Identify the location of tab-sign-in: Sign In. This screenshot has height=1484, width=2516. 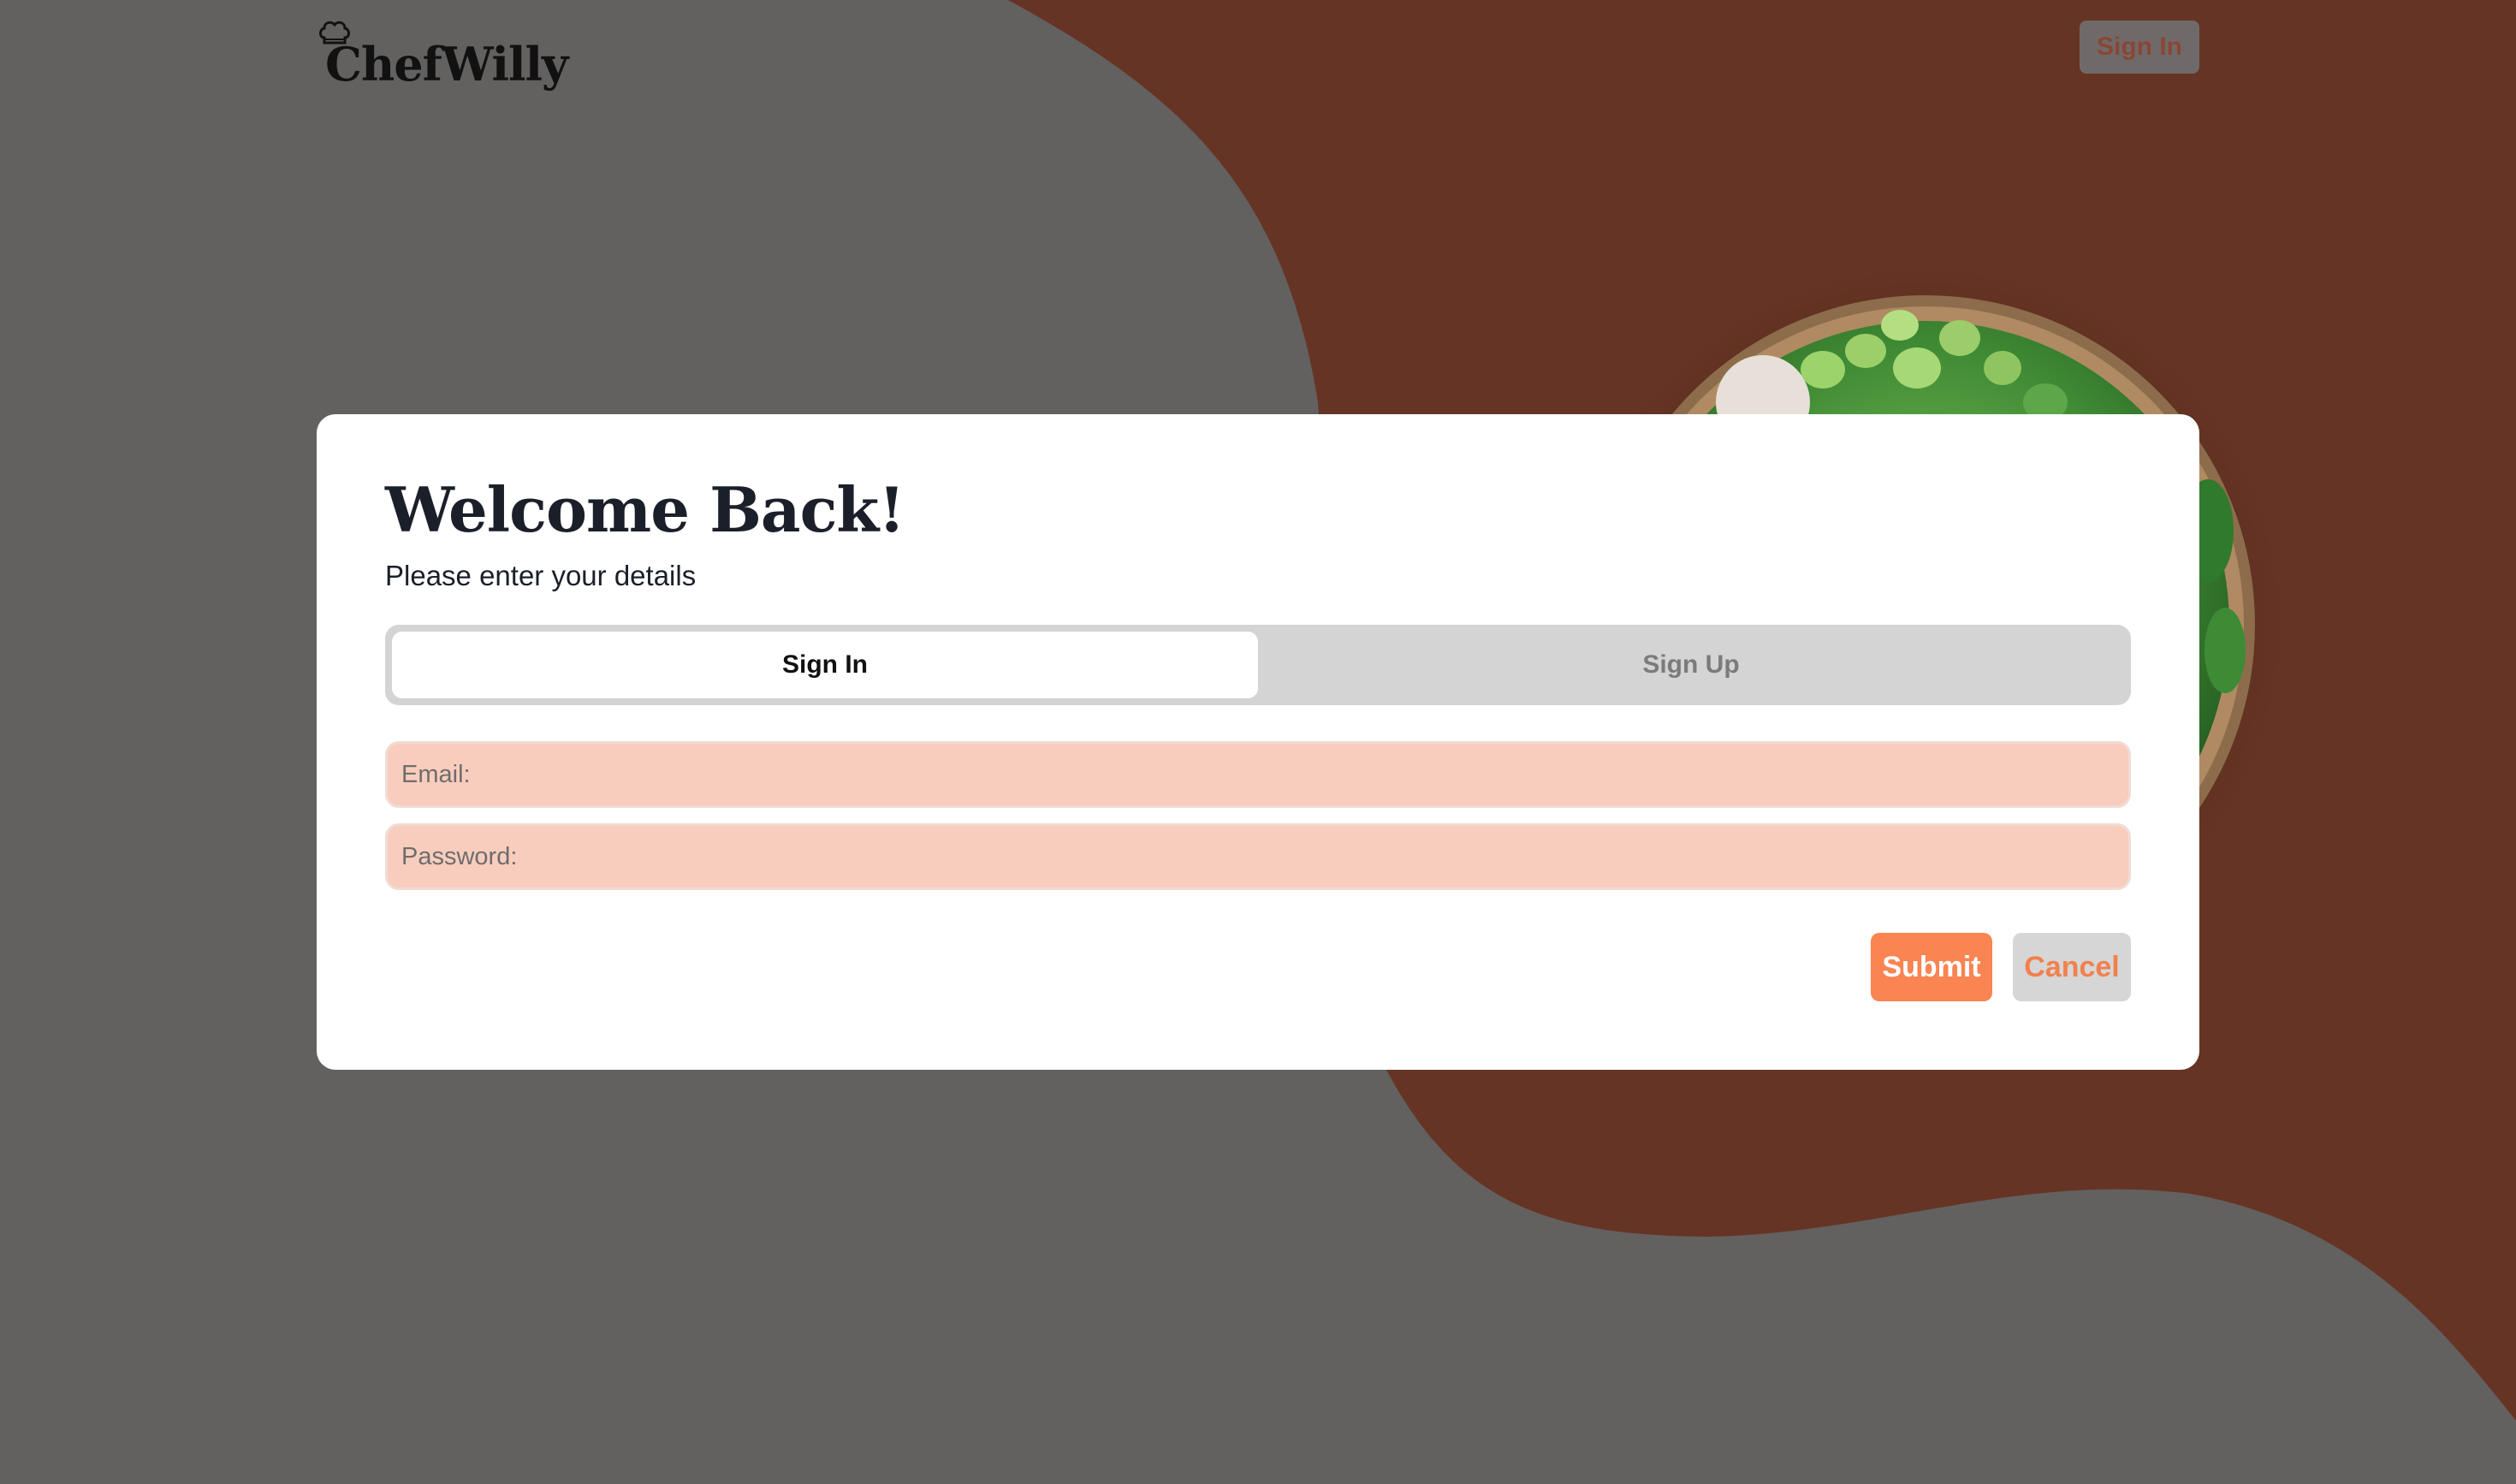
(825, 665).